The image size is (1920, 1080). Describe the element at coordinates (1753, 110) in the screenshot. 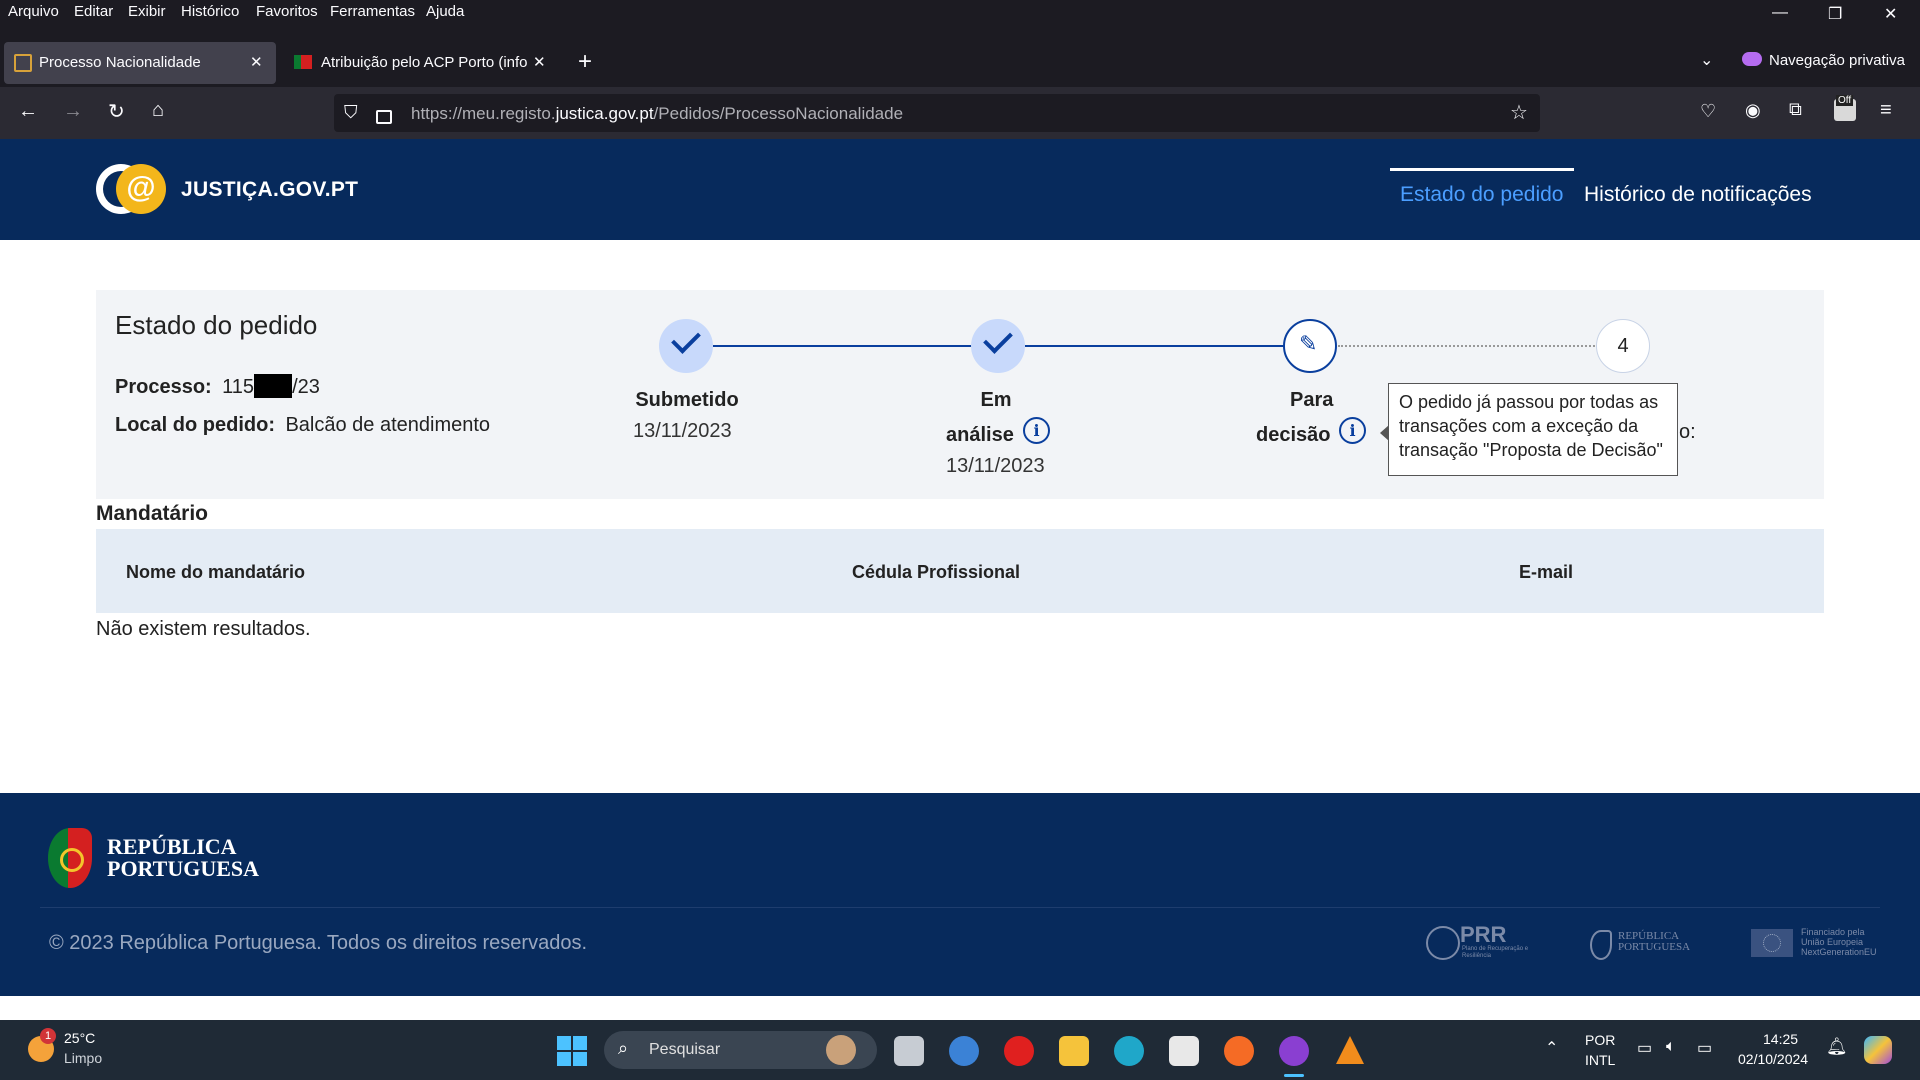

I see `account-icon: ◉` at that location.